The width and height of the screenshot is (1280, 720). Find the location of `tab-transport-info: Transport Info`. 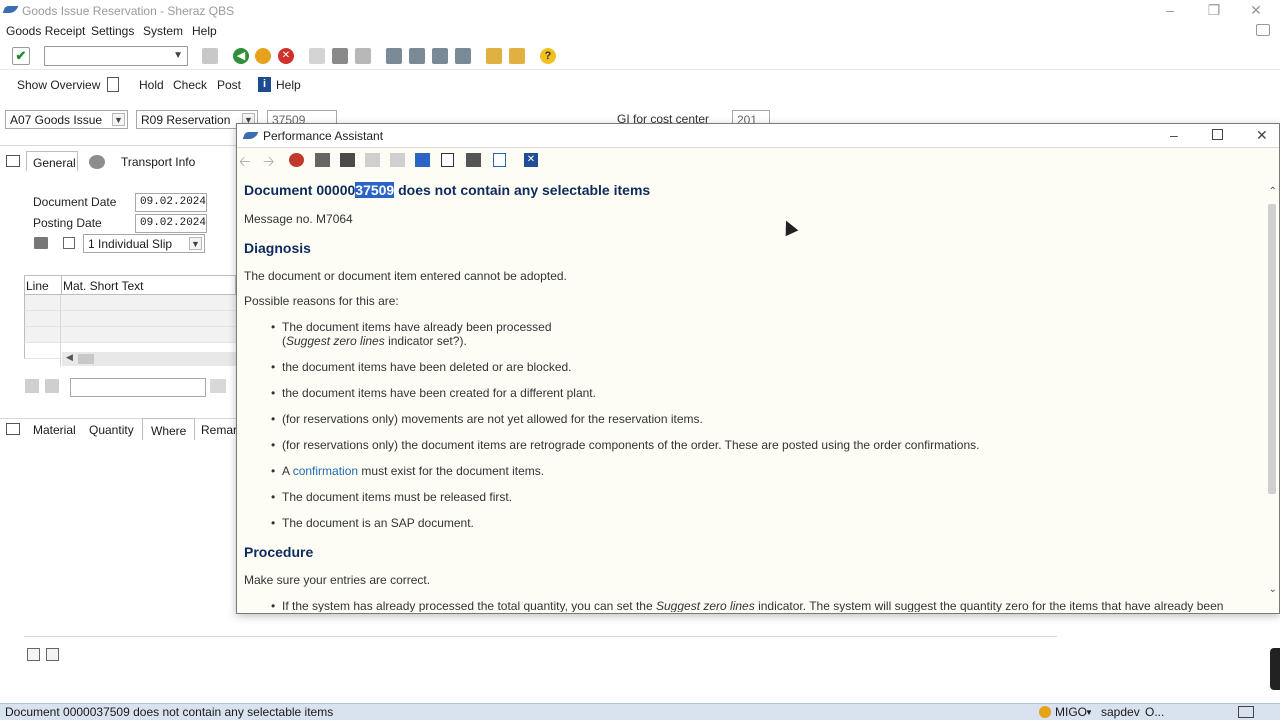

tab-transport-info: Transport Info is located at coordinates (158, 165).